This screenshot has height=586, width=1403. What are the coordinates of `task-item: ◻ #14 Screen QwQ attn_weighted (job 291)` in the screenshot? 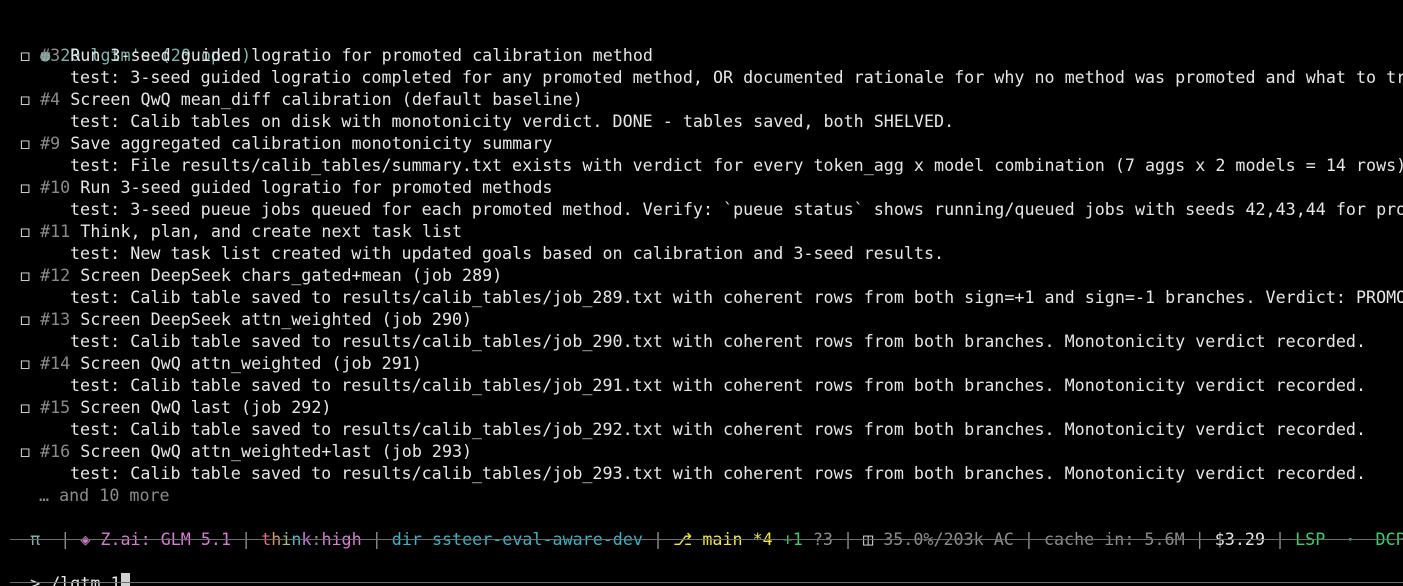 It's located at (221, 363).